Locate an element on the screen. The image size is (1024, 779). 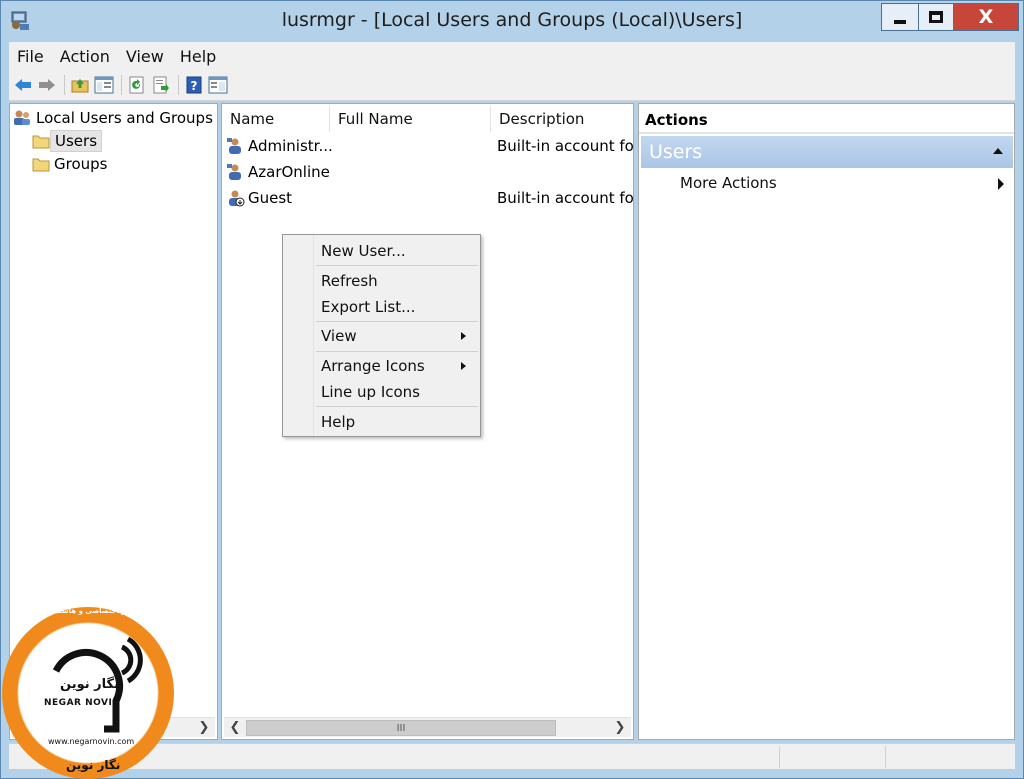
tree-root-label: Local Users and Groups (L is located at coordinates (127, 118).